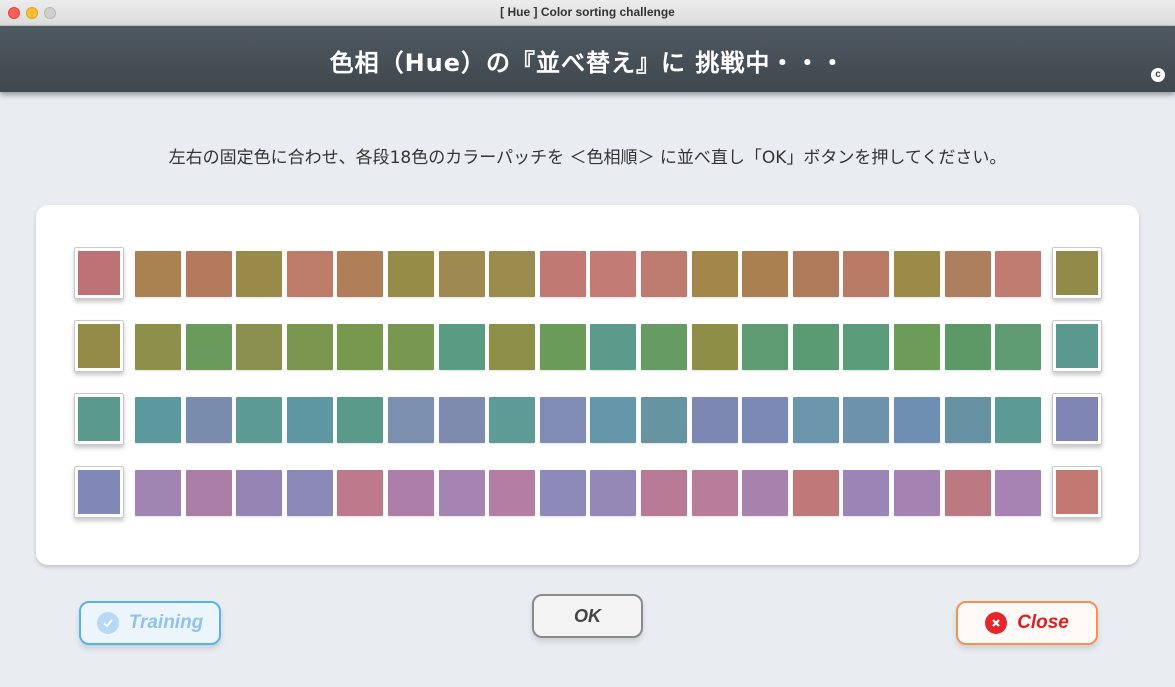  What do you see at coordinates (1027, 623) in the screenshot?
I see `close-button: Close` at bounding box center [1027, 623].